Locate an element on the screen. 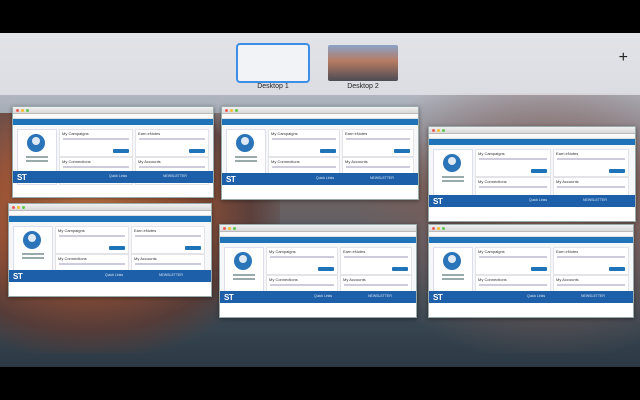 Image resolution: width=640 pixels, height=400 pixels. earn-title: Earn eNotes is located at coordinates (145, 230).